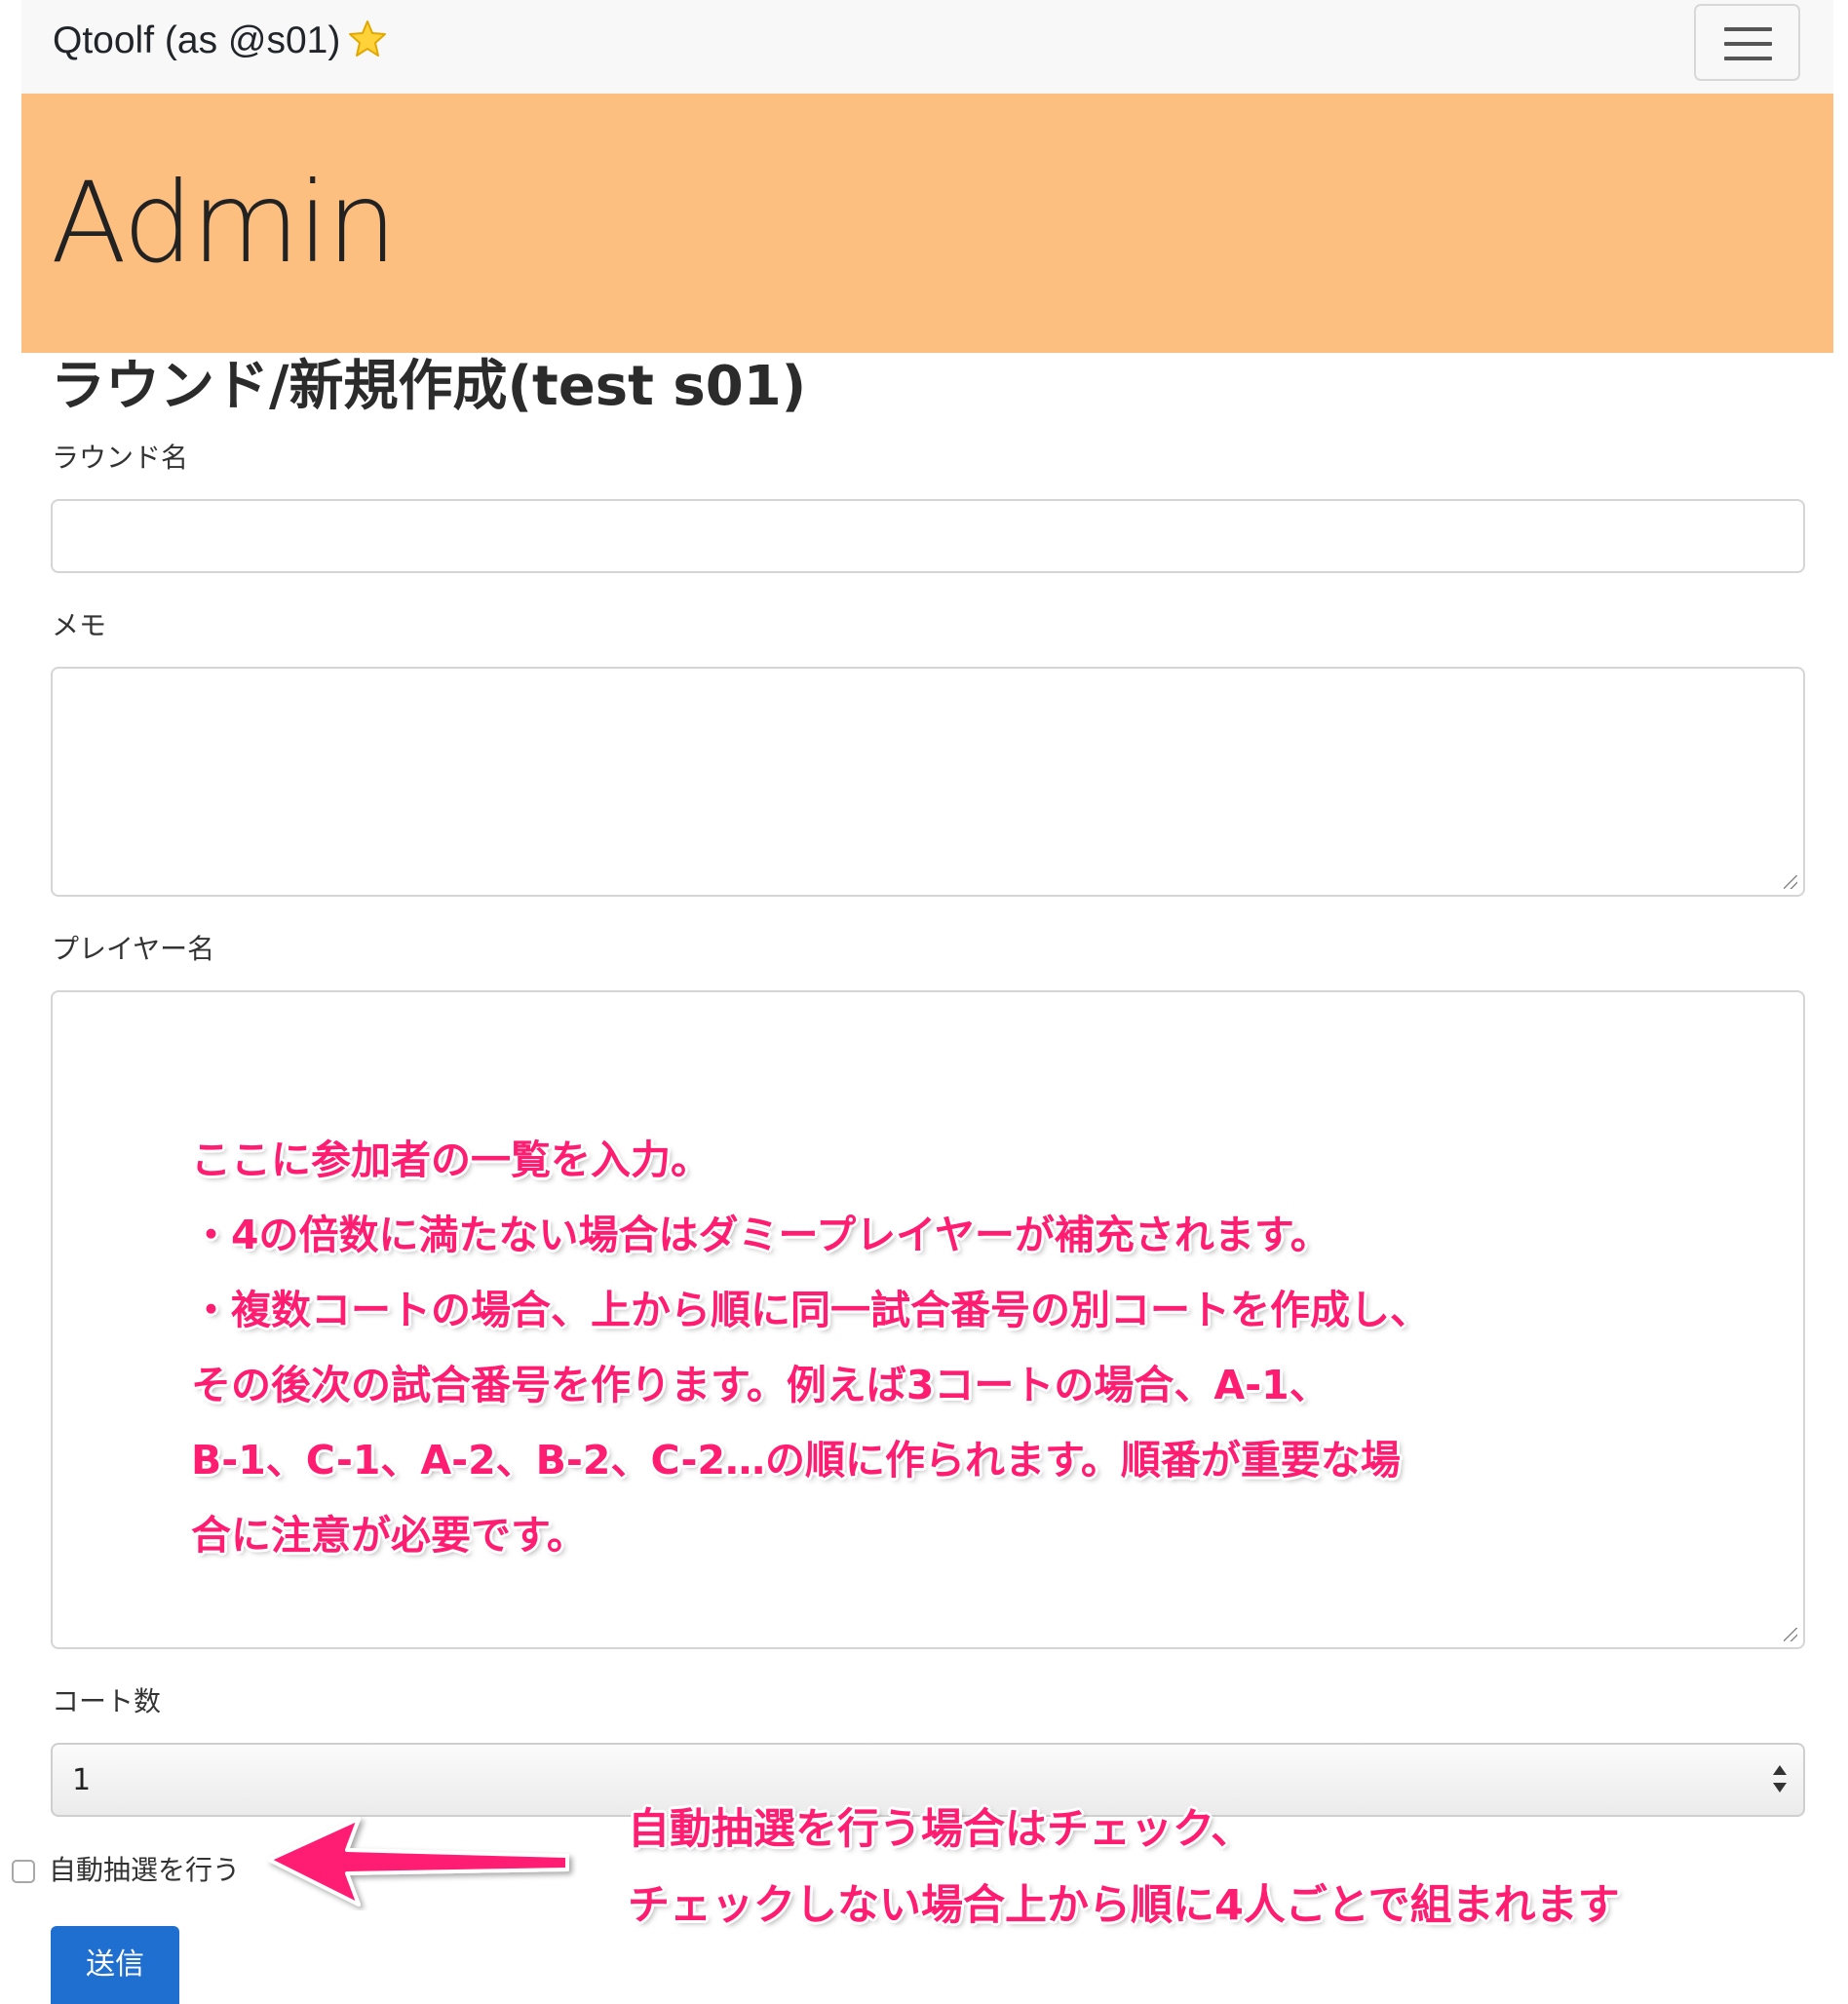 The image size is (1848, 2004). I want to click on memo-textarea, so click(928, 782).